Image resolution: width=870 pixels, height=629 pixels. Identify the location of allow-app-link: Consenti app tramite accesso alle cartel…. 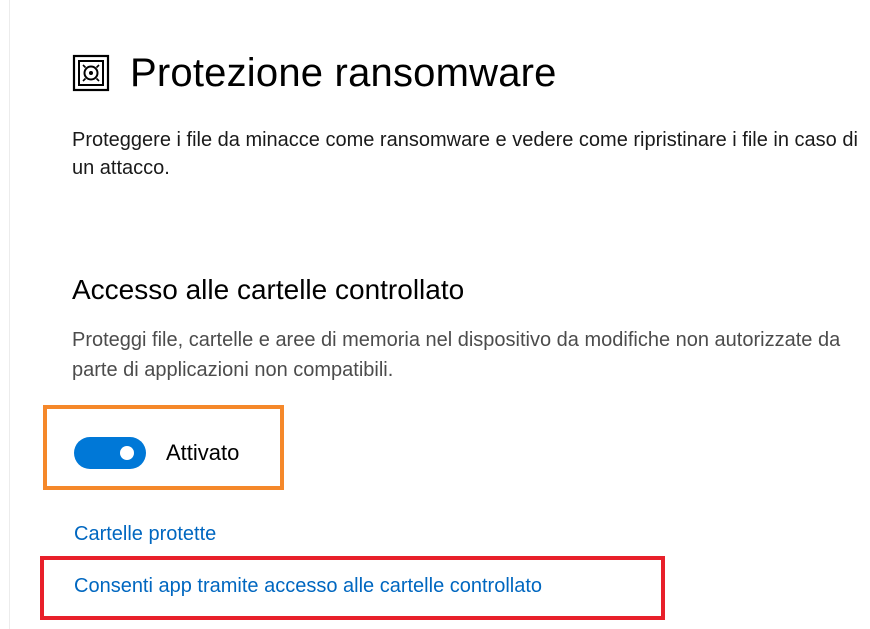
(308, 586).